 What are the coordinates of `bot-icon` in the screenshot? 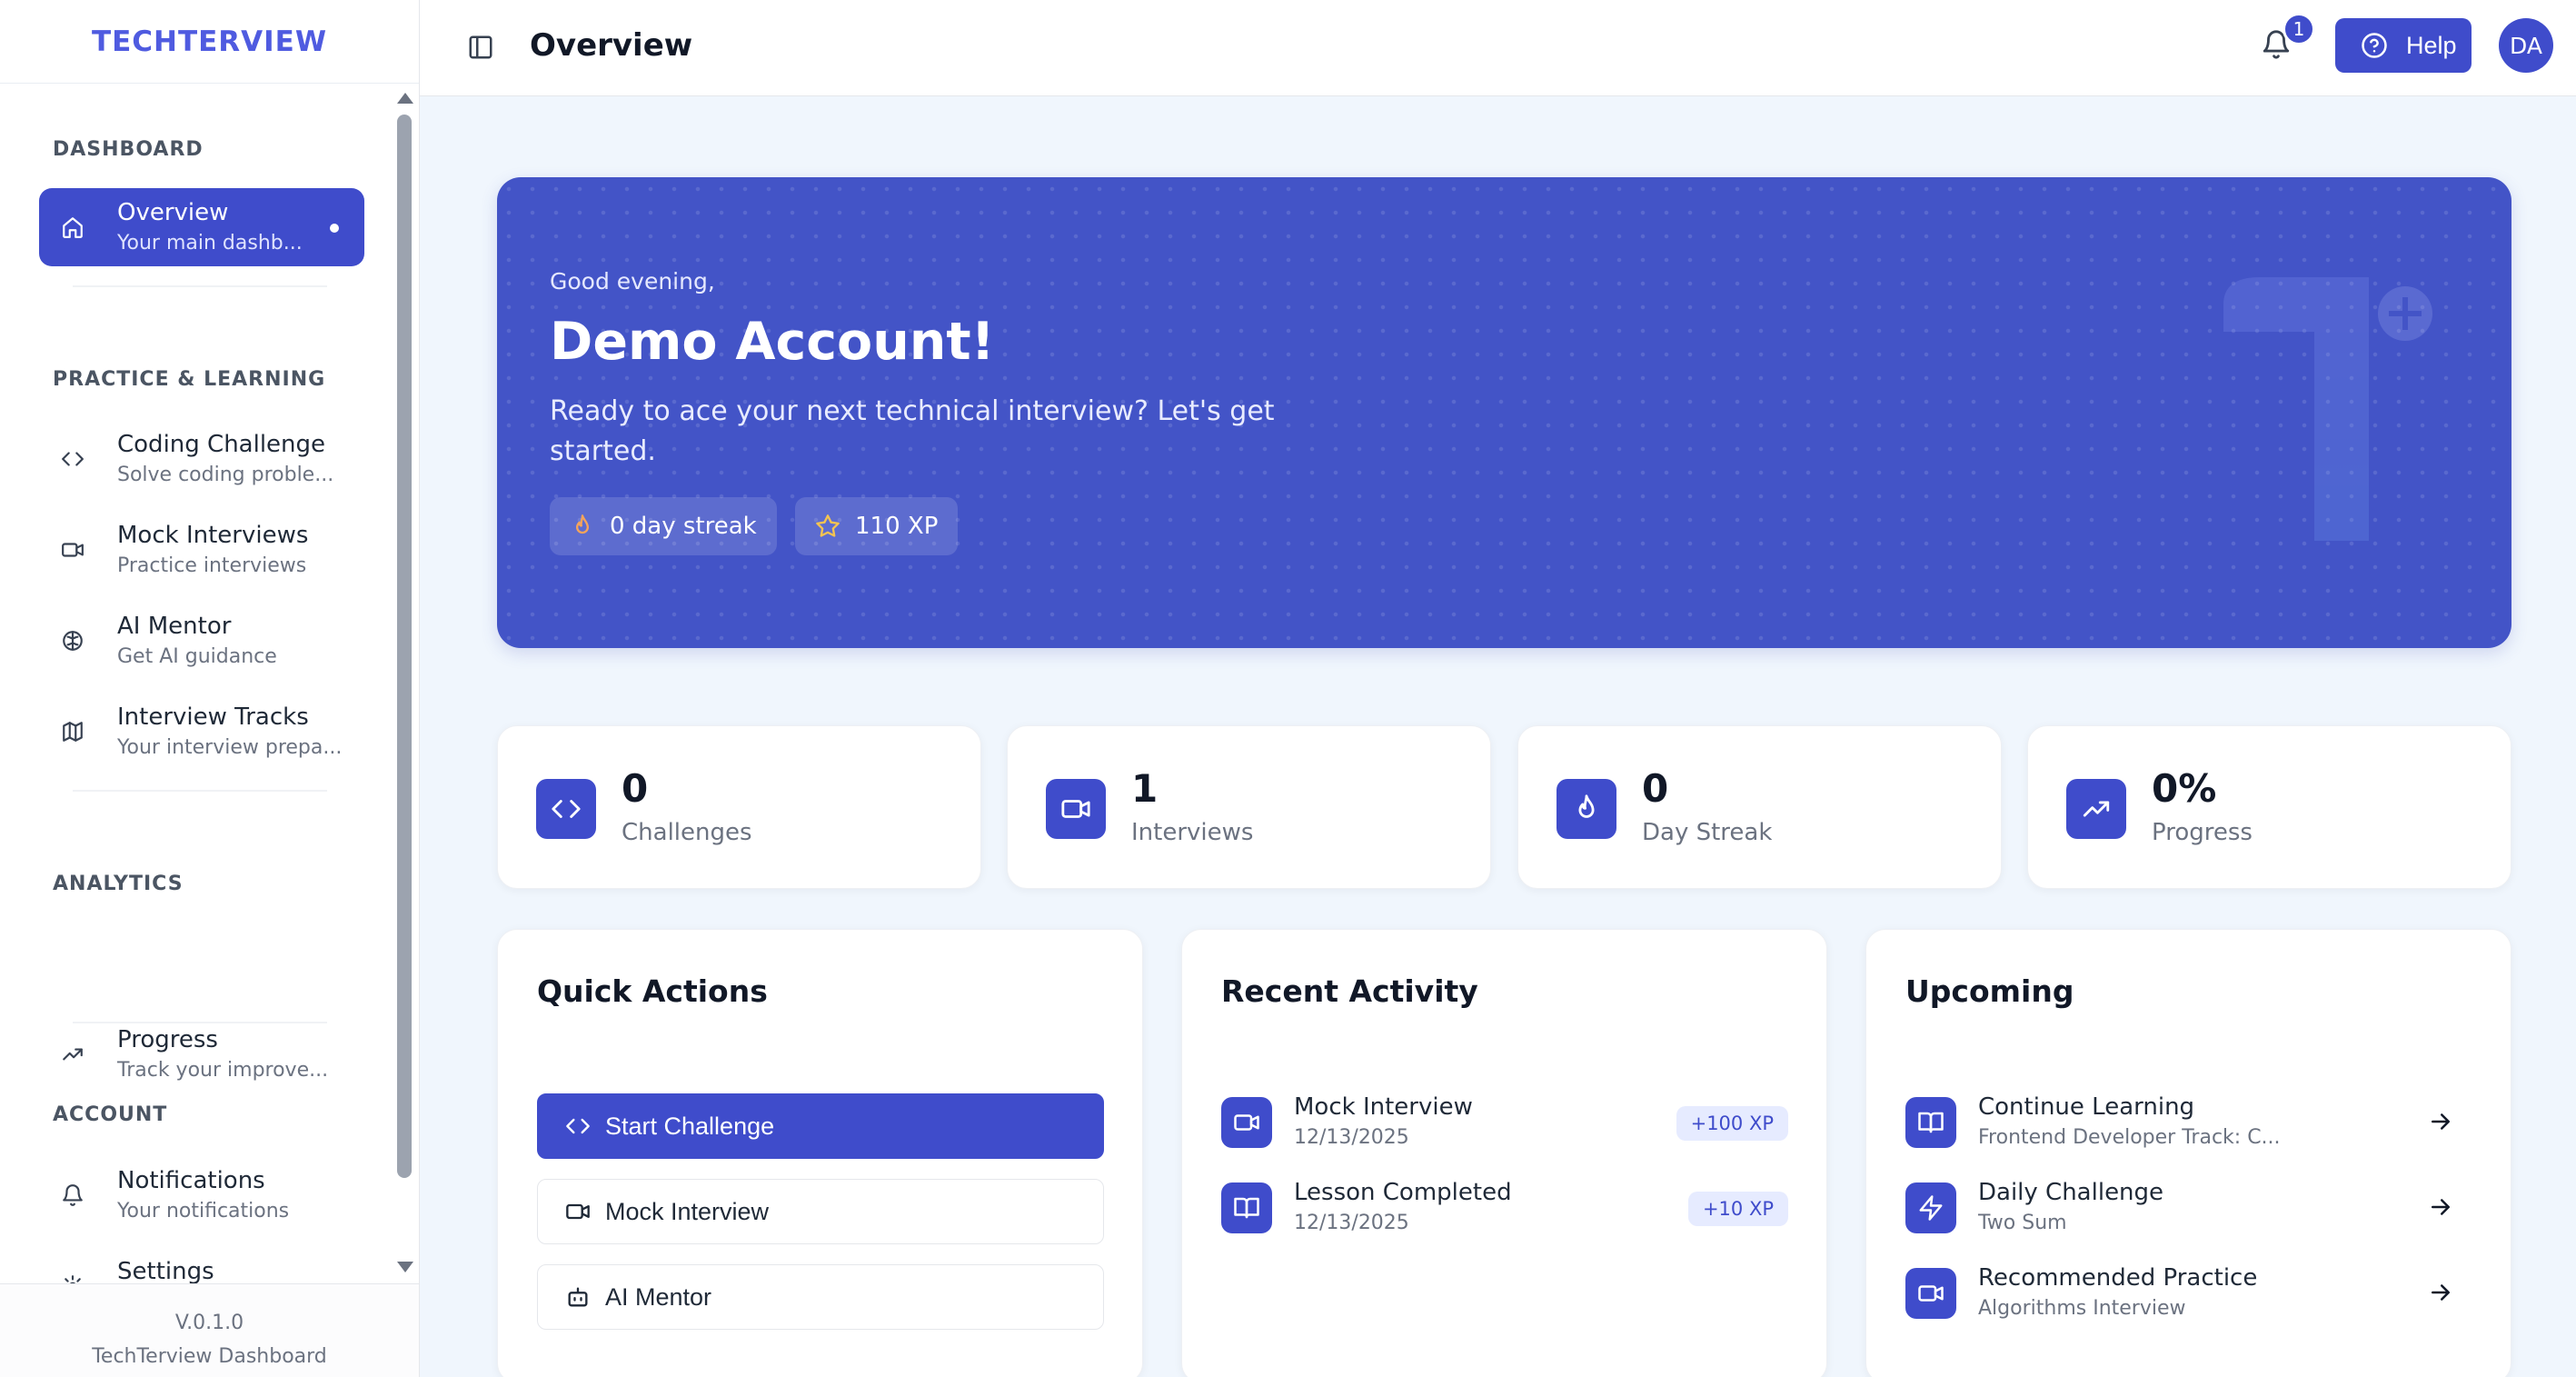 It's located at (578, 1297).